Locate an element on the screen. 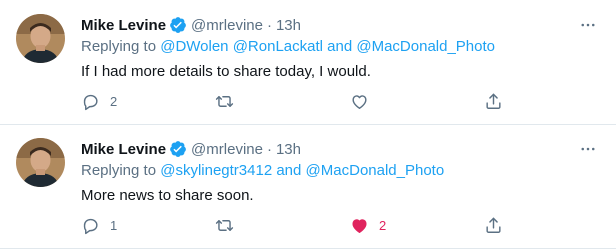  tweet-actions: 1 2 is located at coordinates (301, 225).